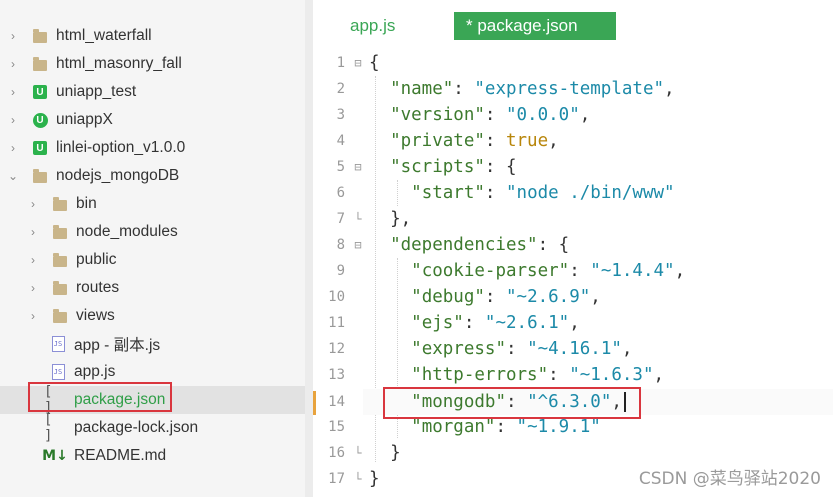 The height and width of the screenshot is (497, 835). Describe the element at coordinates (152, 64) in the screenshot. I see `tree-item-html-masonry-fall: › html_masonry_fall` at that location.